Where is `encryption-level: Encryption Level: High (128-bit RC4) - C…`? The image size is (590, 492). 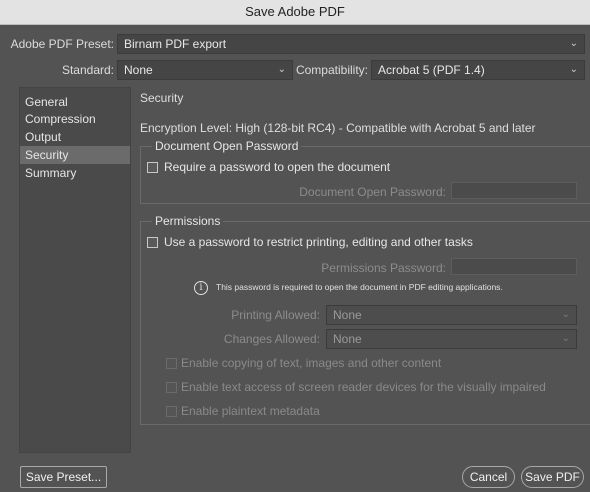
encryption-level: Encryption Level: High (128-bit RC4) - C… is located at coordinates (338, 128).